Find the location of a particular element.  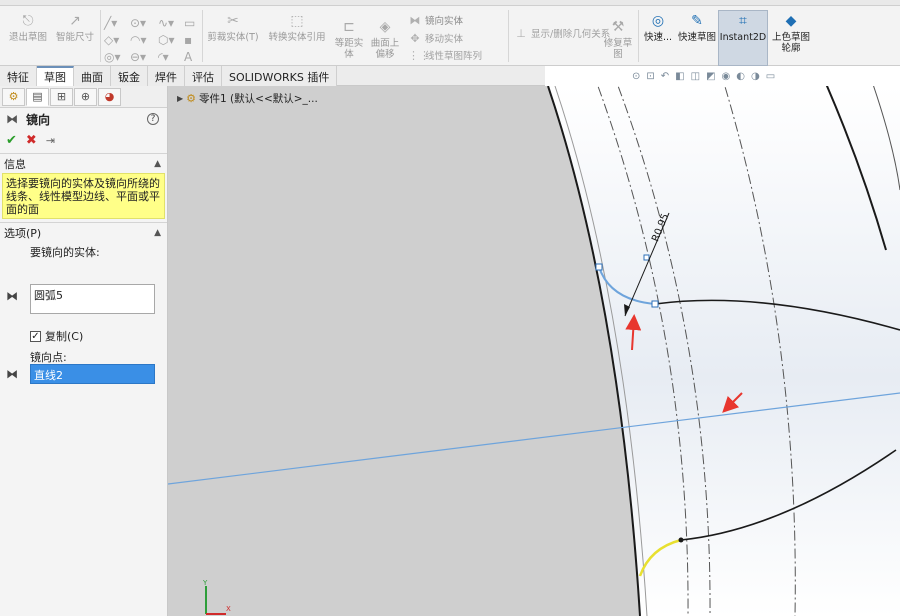

origin-triad: Y X is located at coordinates (216, 597).